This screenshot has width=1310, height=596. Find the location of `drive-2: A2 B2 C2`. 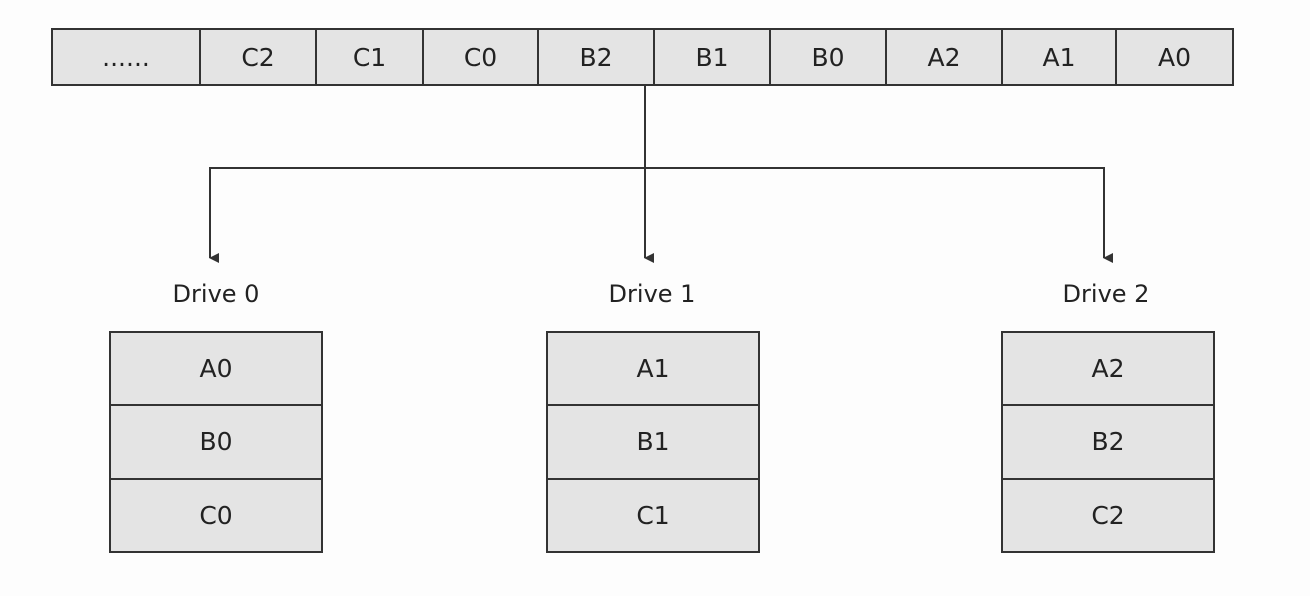

drive-2: A2 B2 C2 is located at coordinates (1108, 442).